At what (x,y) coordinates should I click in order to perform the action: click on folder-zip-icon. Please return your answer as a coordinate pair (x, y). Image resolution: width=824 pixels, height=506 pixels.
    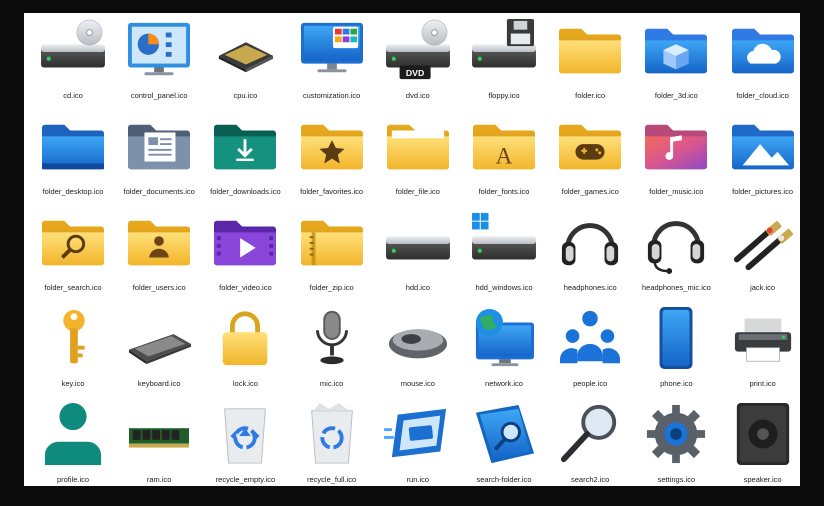
    Looking at the image, I should click on (331, 243).